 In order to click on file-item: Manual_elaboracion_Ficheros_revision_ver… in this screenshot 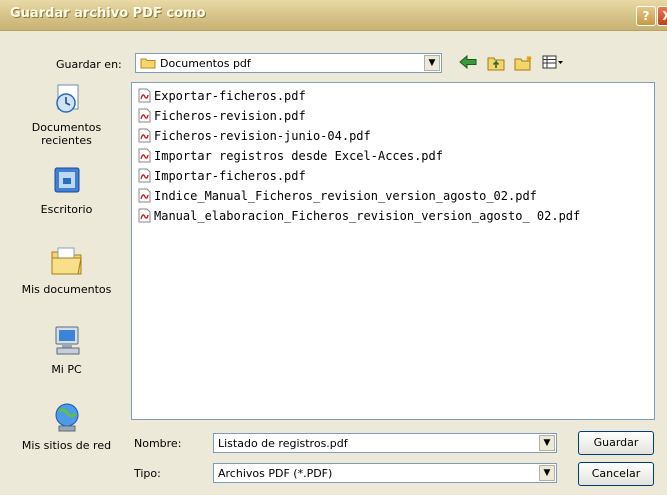, I will do `click(359, 216)`.